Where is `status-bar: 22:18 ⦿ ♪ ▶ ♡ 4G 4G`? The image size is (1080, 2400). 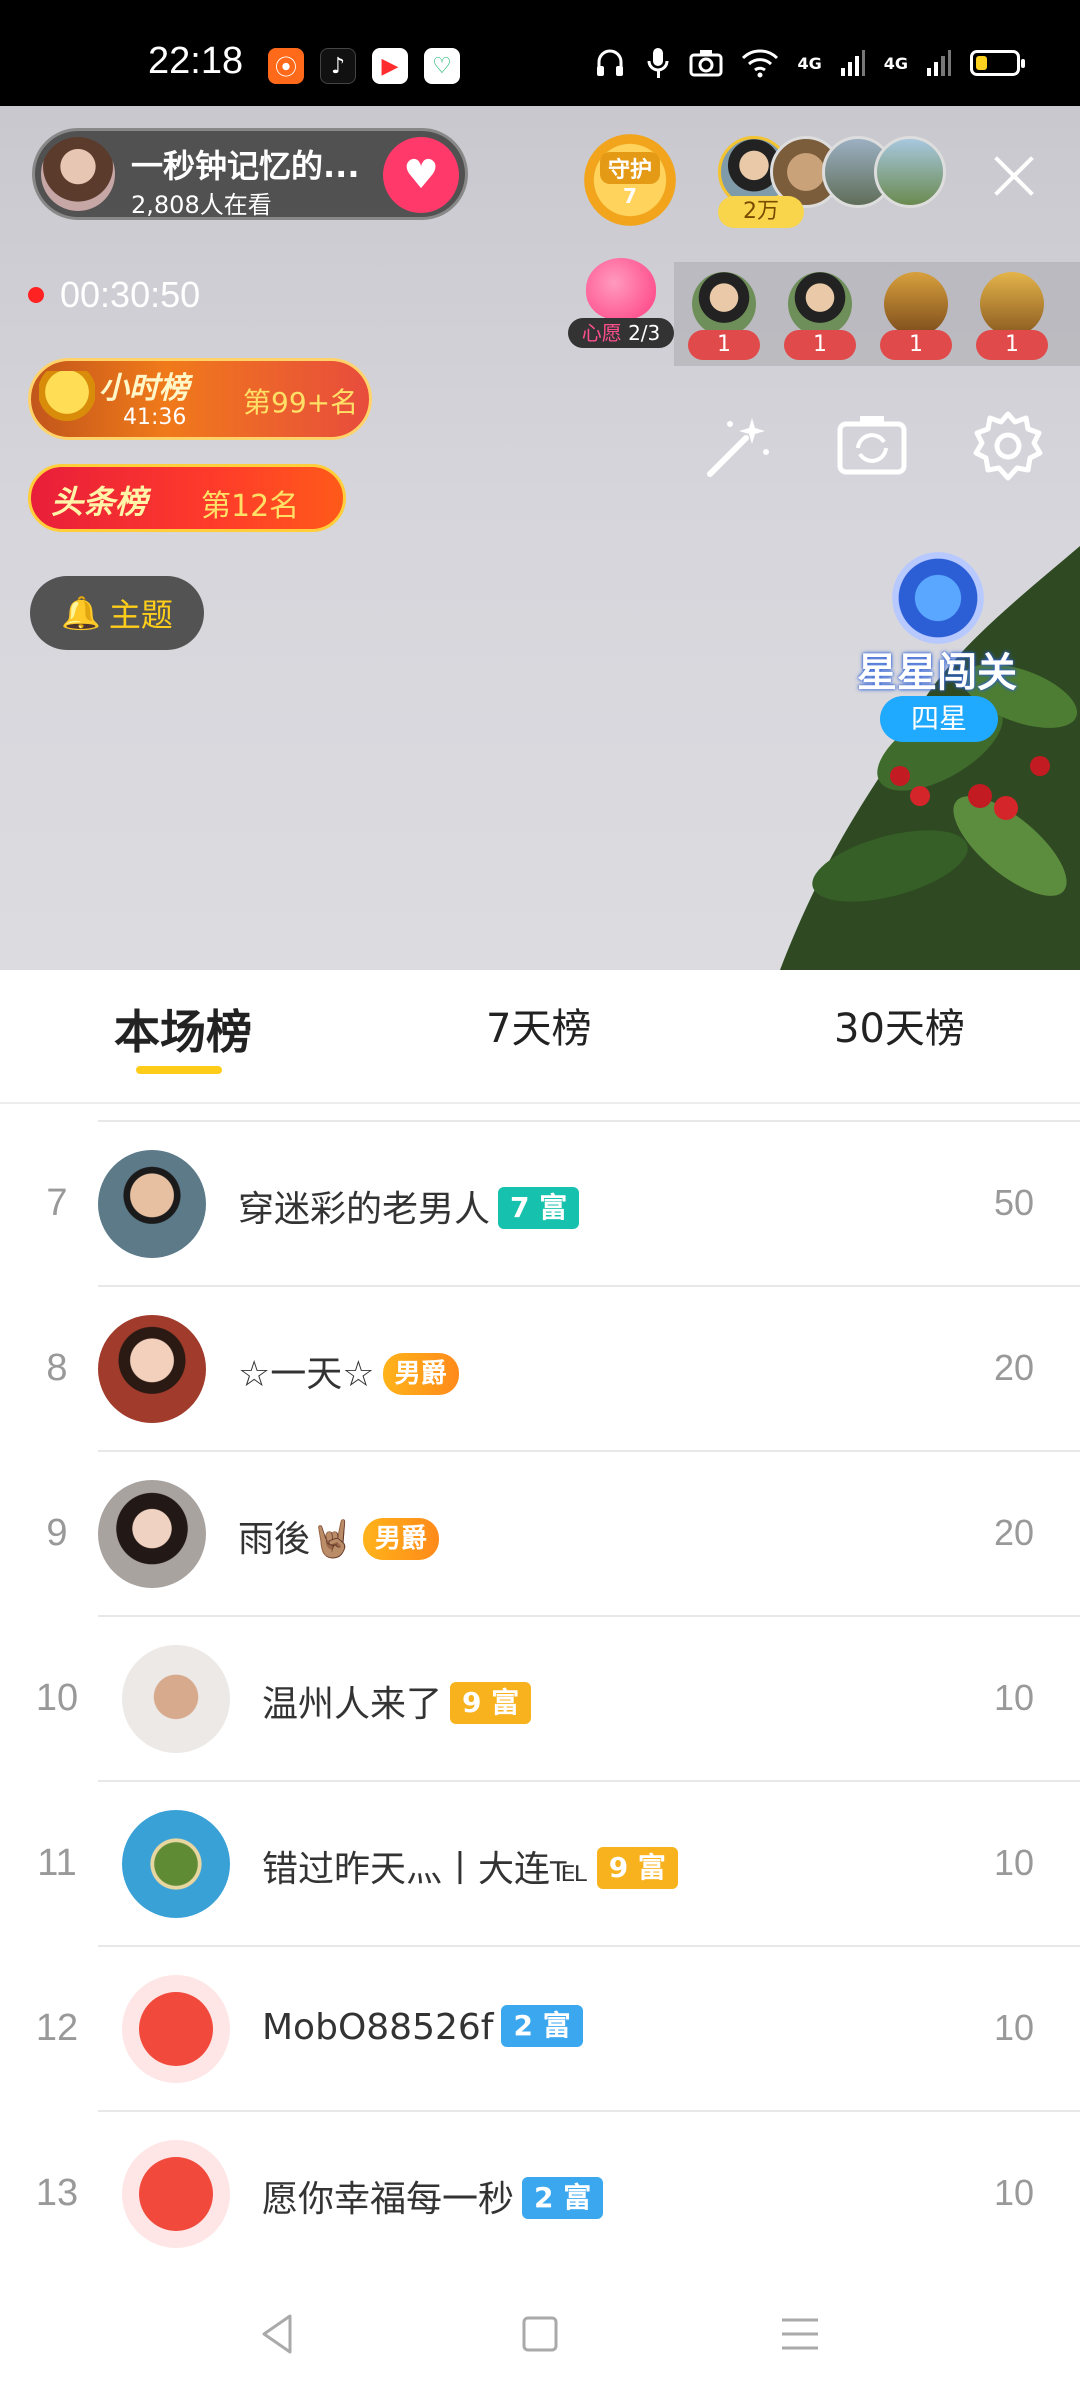
status-bar: 22:18 ⦿ ♪ ▶ ♡ 4G 4G is located at coordinates (540, 53).